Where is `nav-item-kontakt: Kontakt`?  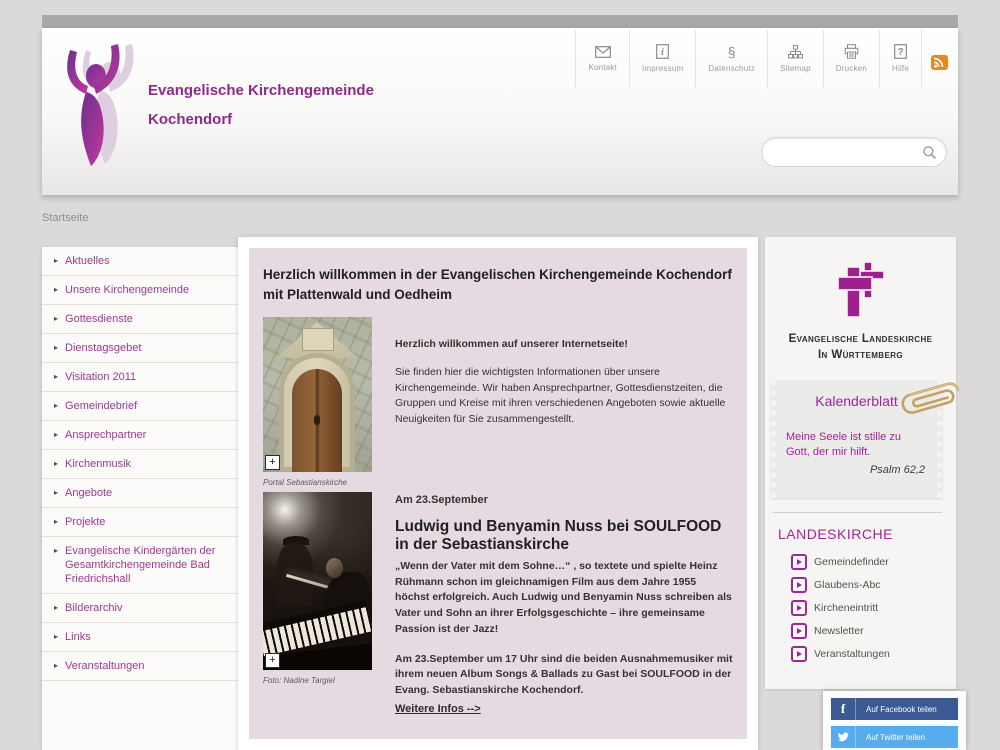 nav-item-kontakt: Kontakt is located at coordinates (602, 58).